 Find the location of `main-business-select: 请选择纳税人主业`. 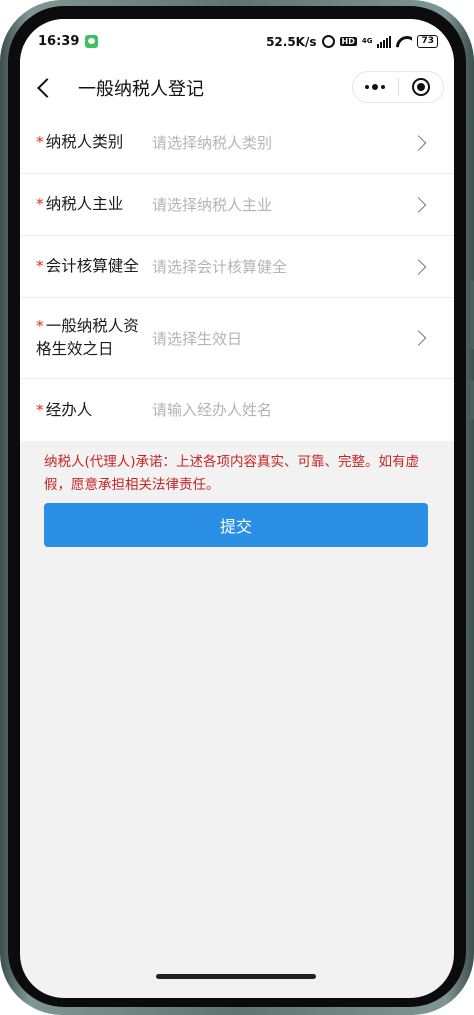

main-business-select: 请选择纳税人主业 is located at coordinates (212, 204).